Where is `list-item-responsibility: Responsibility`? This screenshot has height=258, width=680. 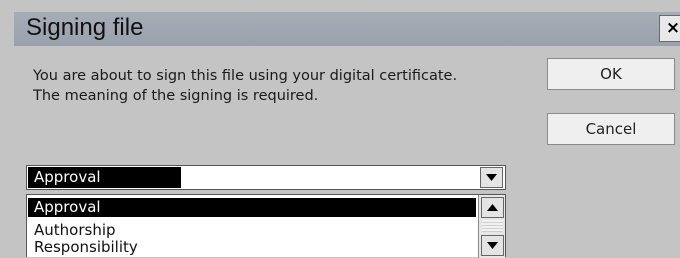 list-item-responsibility: Responsibility is located at coordinates (252, 247).